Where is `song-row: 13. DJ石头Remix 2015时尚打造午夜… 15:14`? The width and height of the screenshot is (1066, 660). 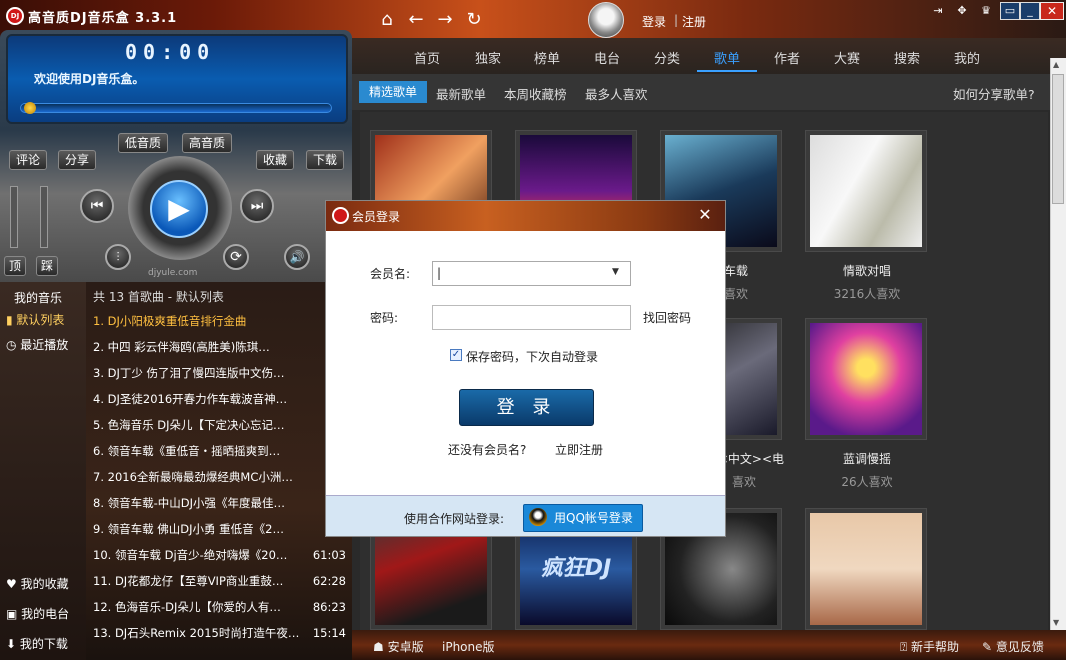
song-row: 13. DJ石头Remix 2015时尚打造午夜… 15:14 is located at coordinates (219, 633).